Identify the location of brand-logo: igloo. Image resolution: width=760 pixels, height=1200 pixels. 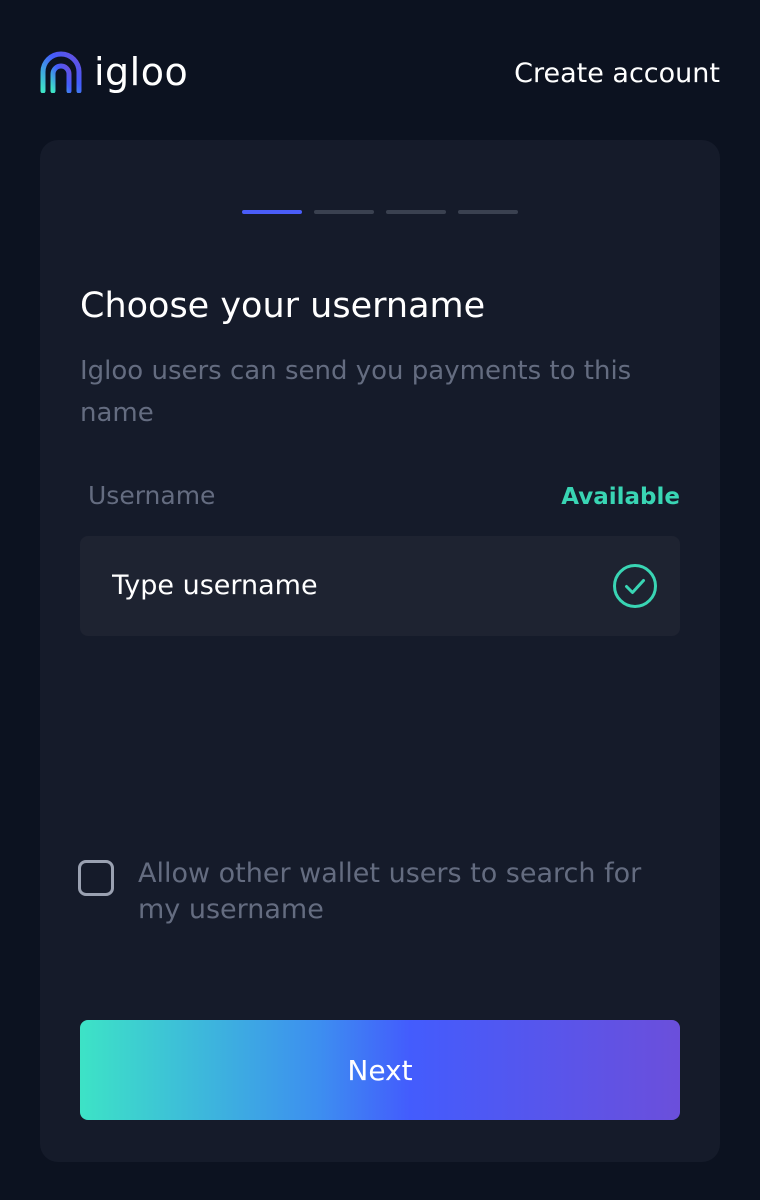
(114, 72).